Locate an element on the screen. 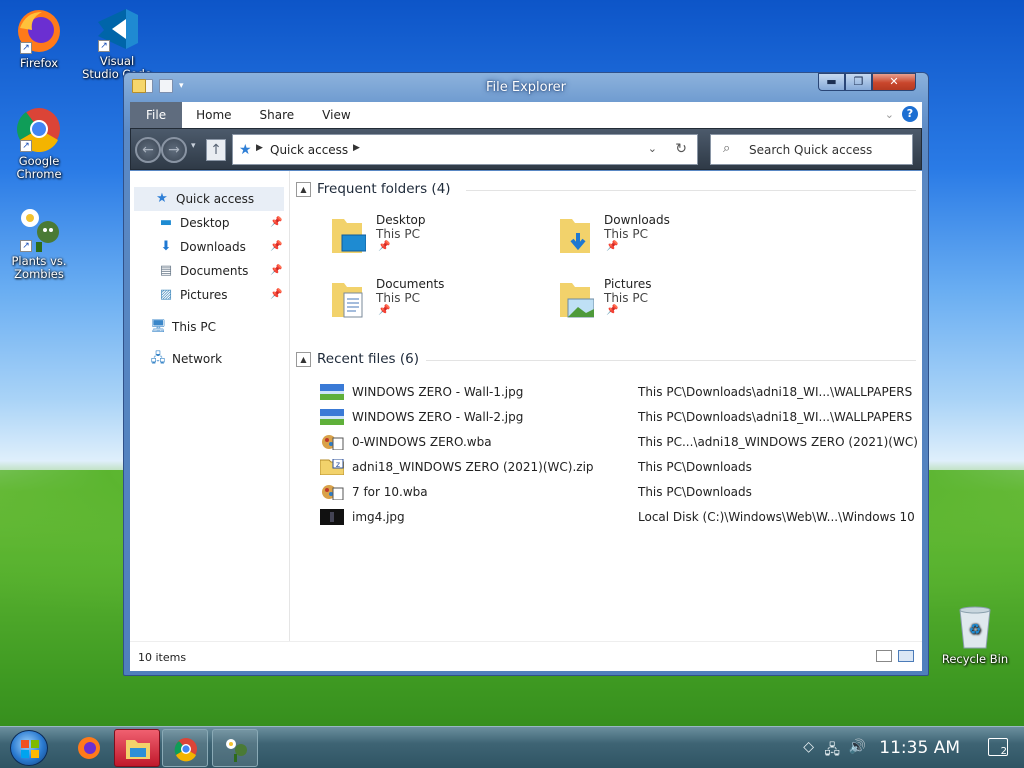 This screenshot has height=768, width=1024. sidebar-item-quick-access: ★ Quick access is located at coordinates (209, 199).